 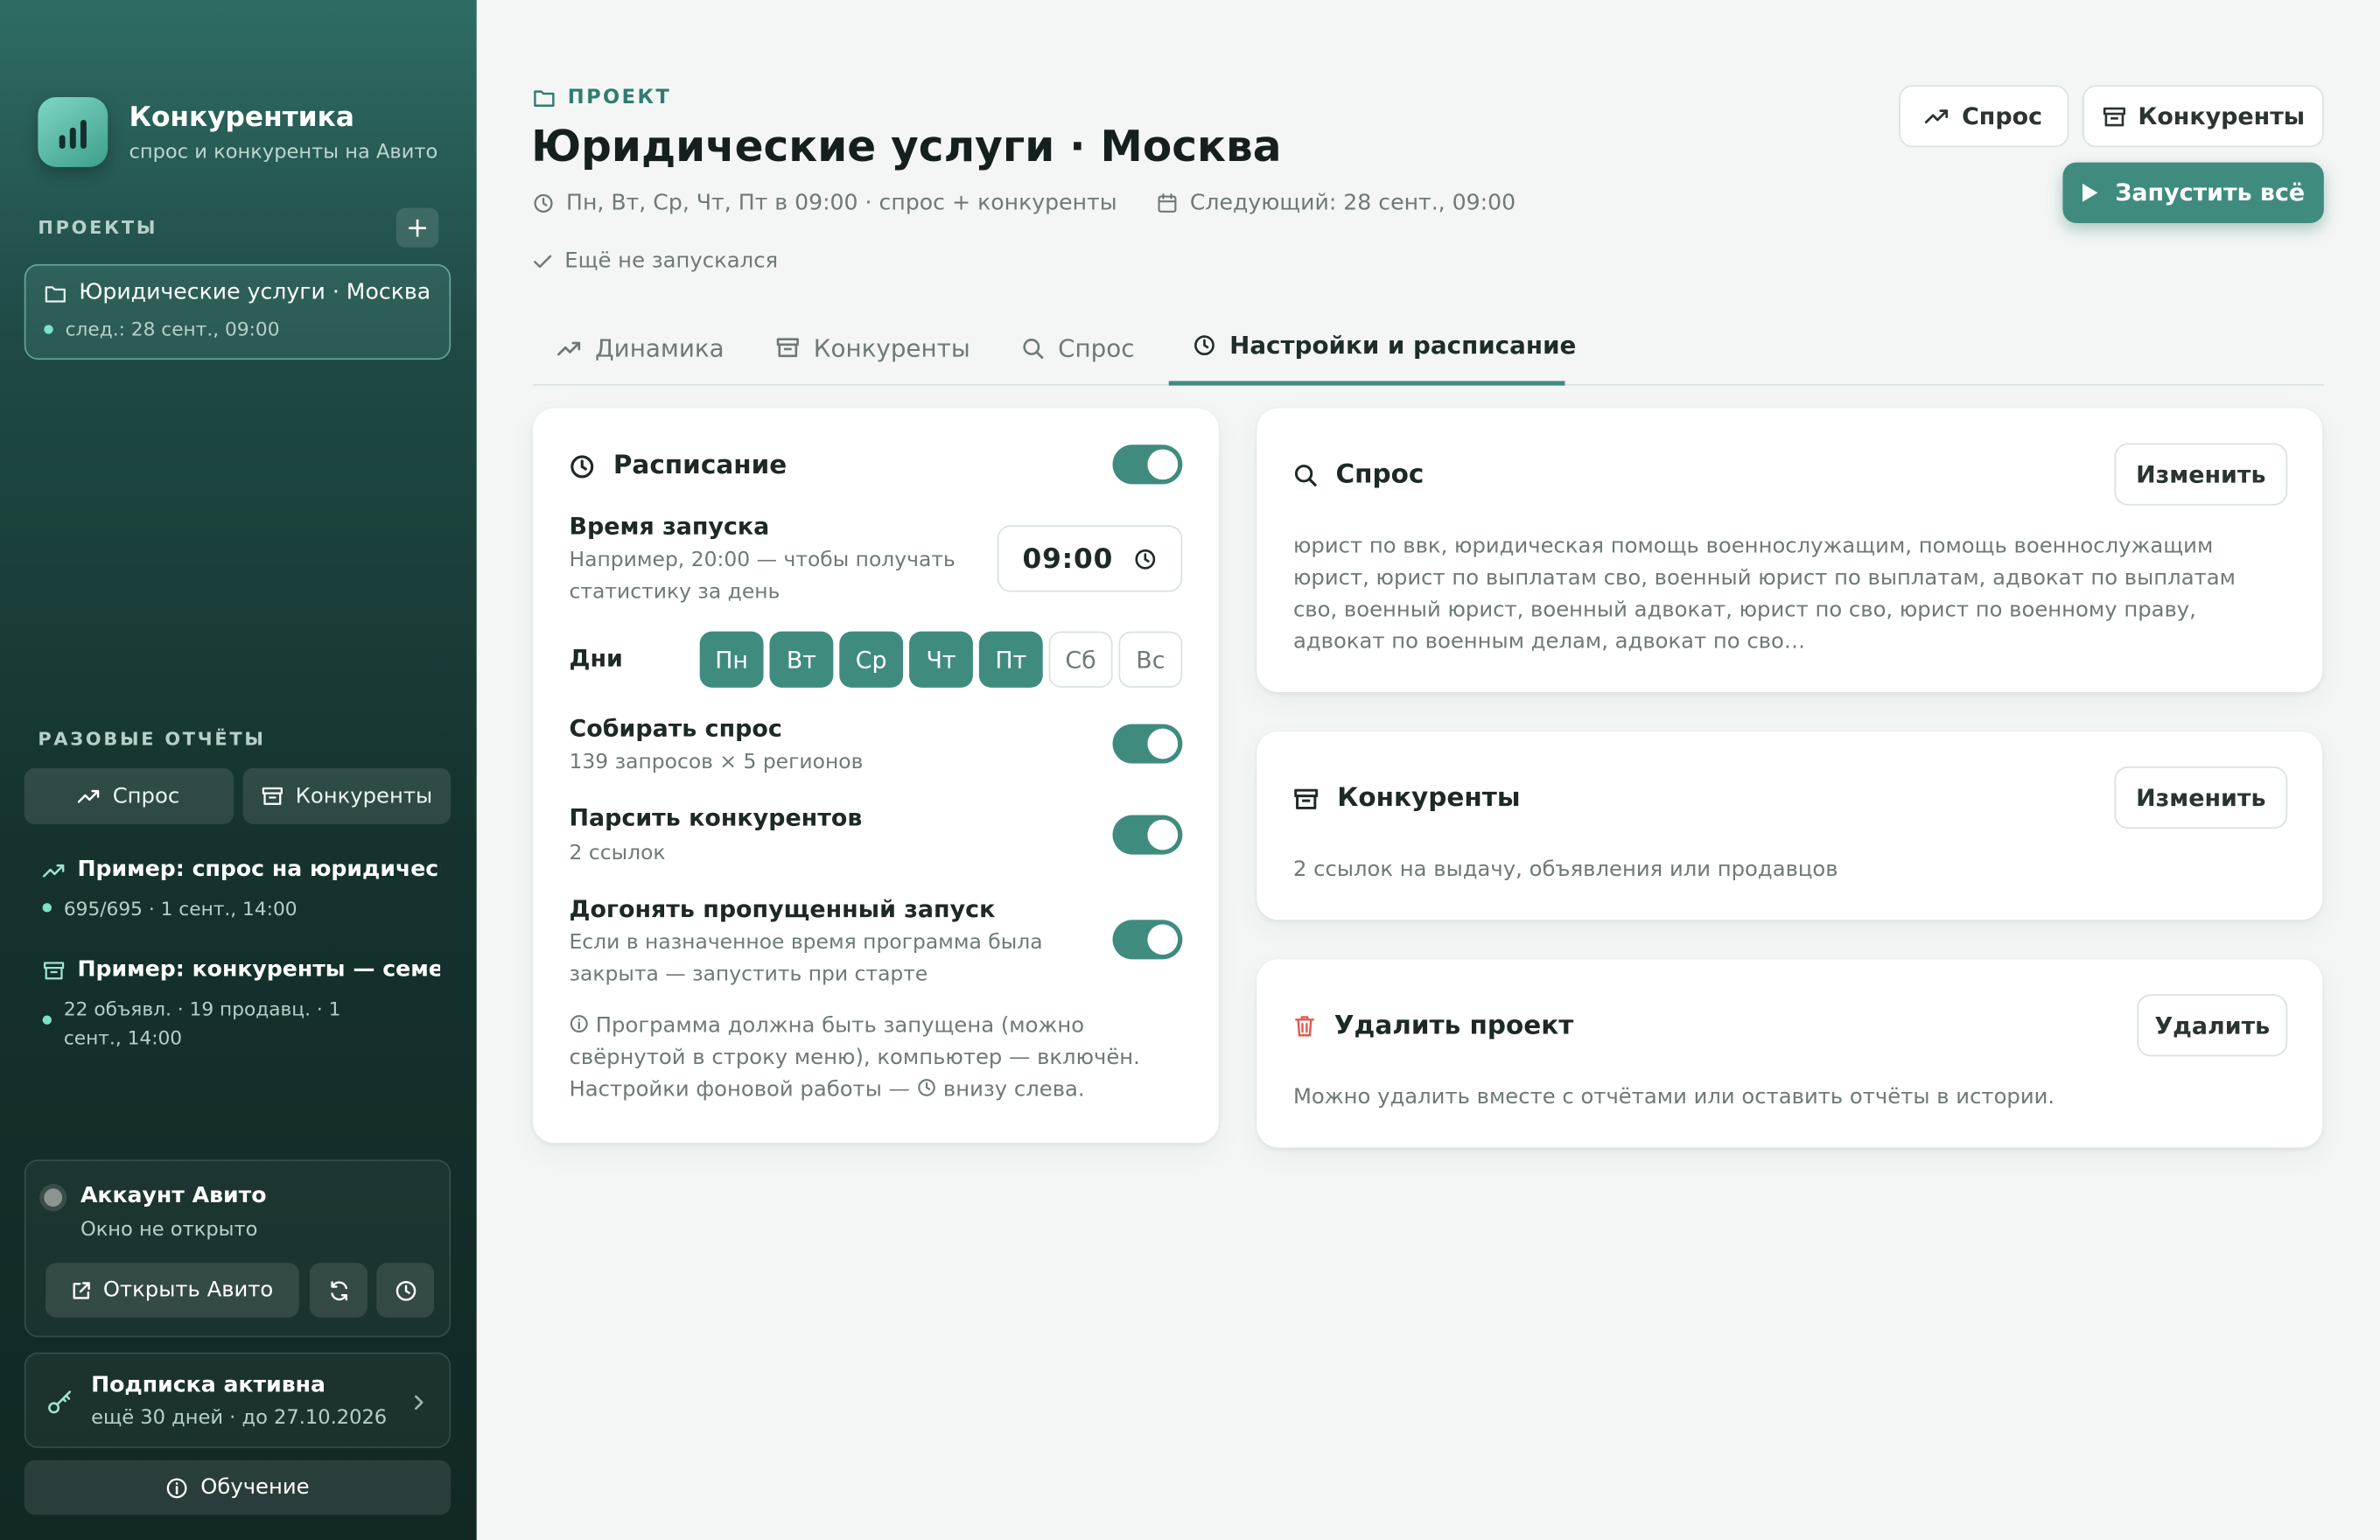 I want to click on tutorial-button: Обучение, so click(x=238, y=1488).